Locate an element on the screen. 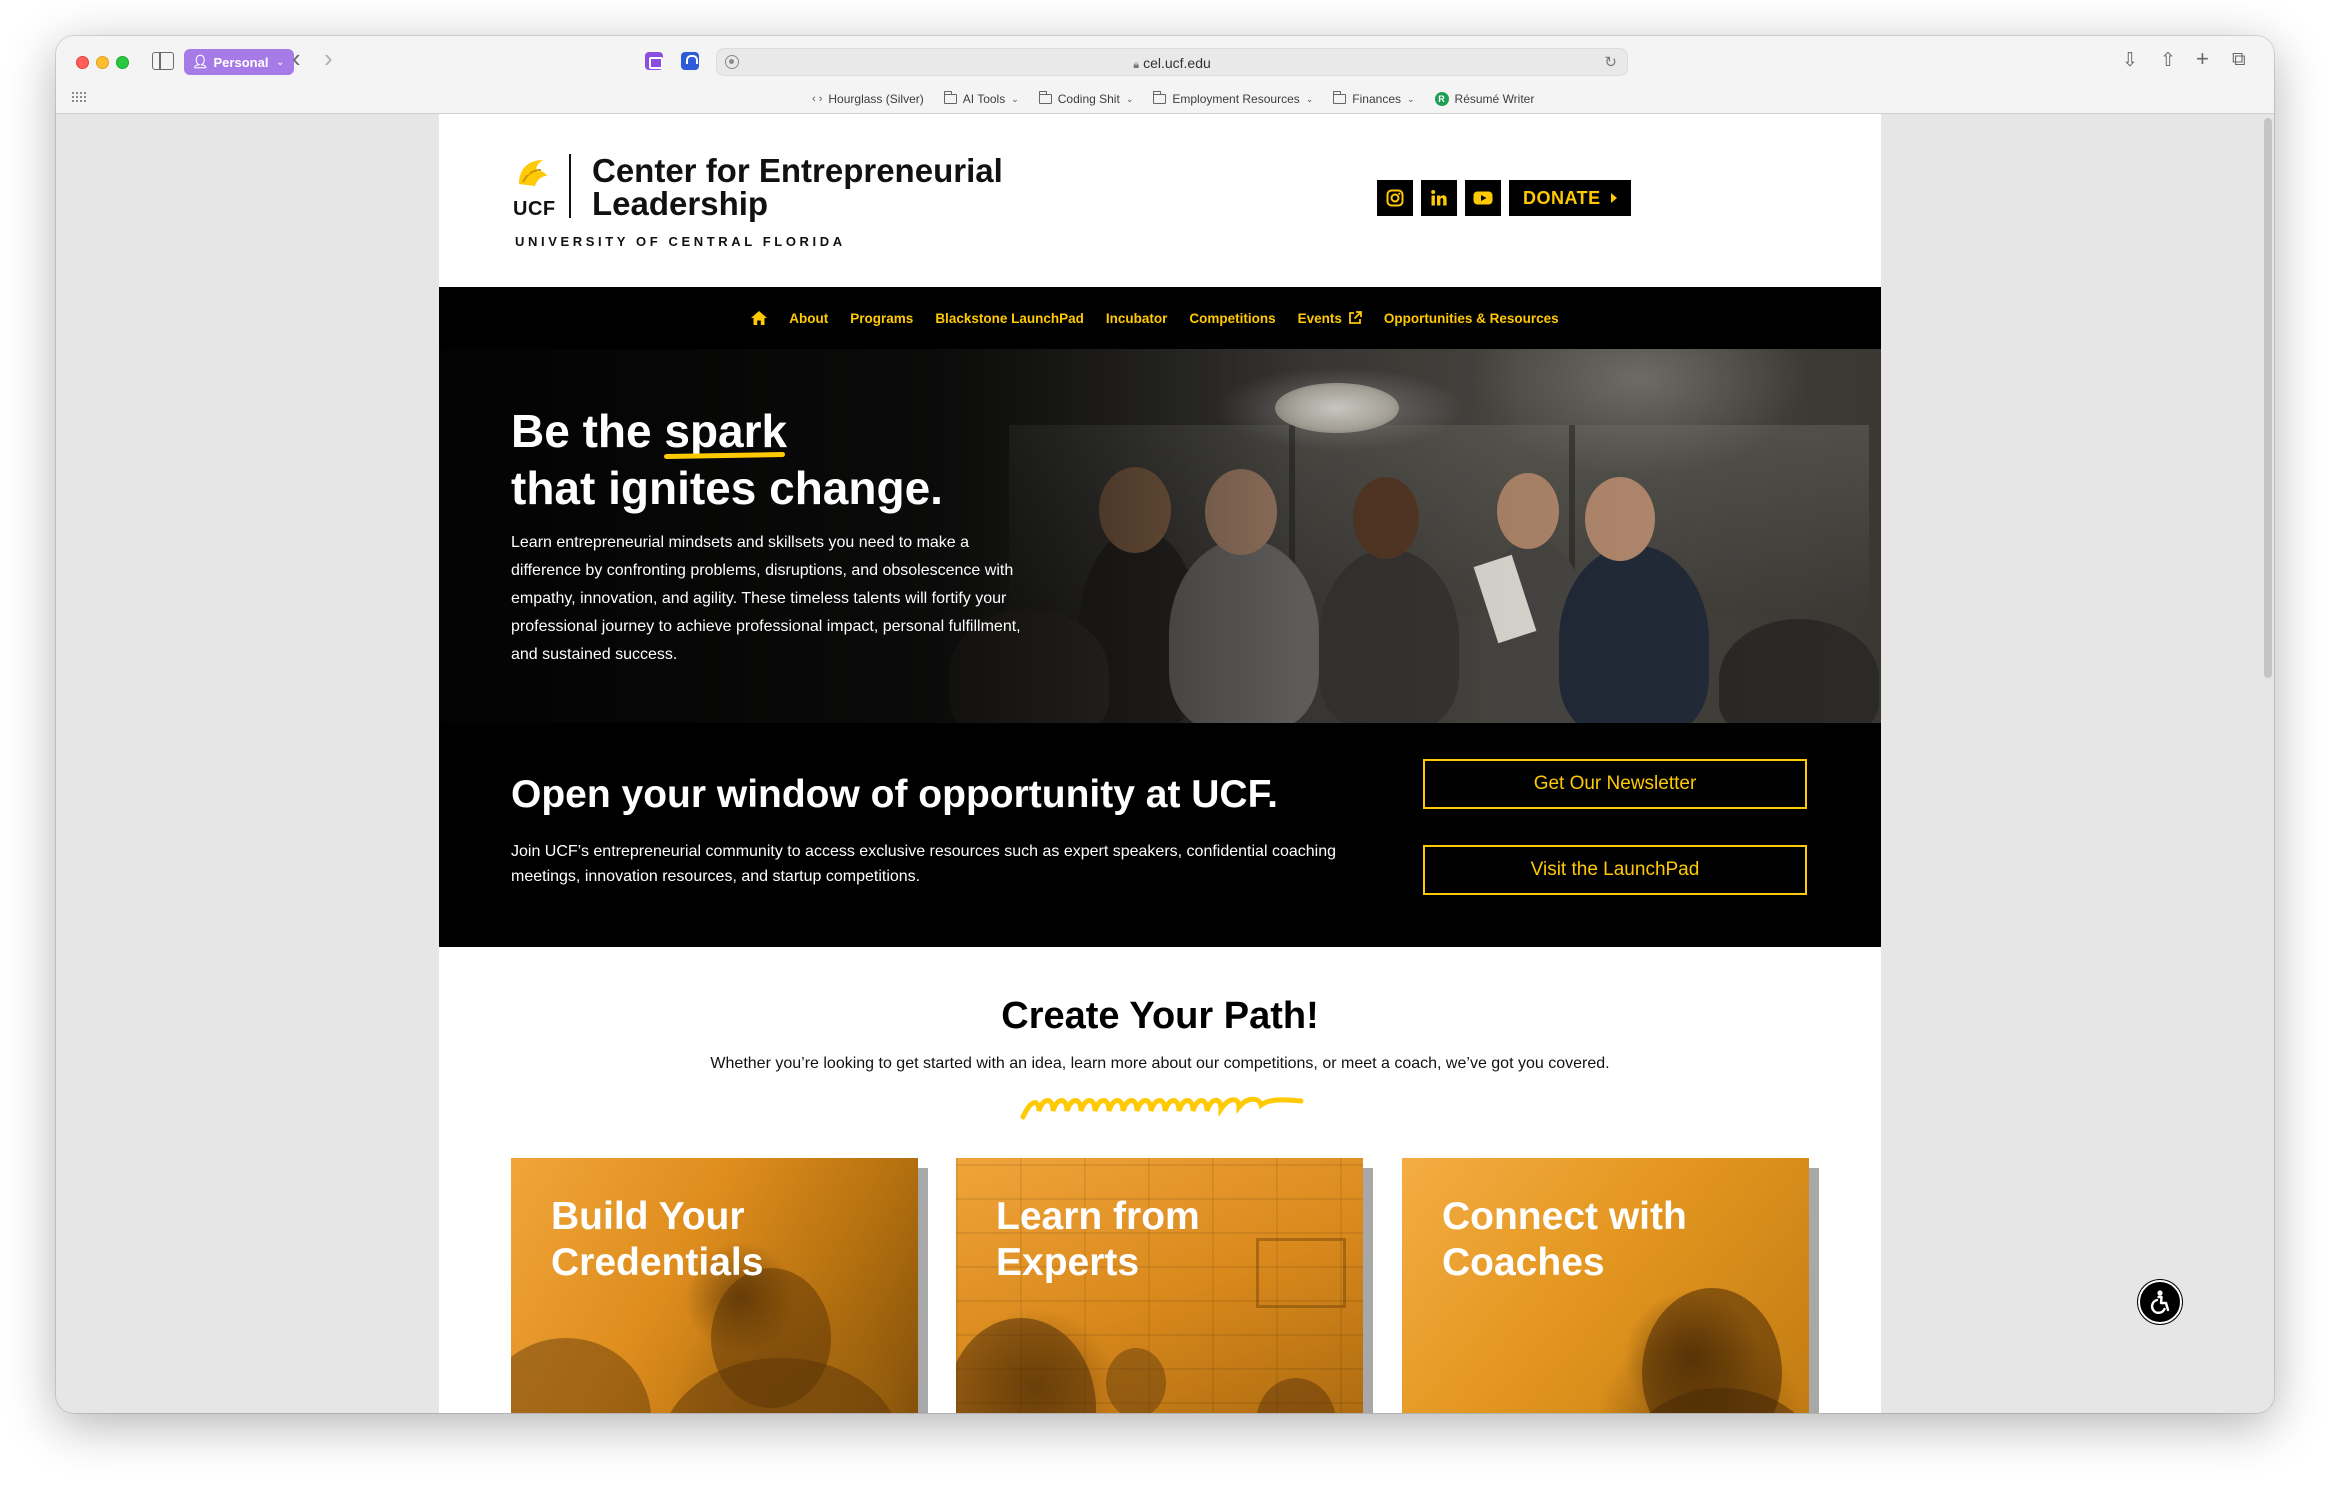  site-title: Center for Entrepreneurial Leadership is located at coordinates (797, 187).